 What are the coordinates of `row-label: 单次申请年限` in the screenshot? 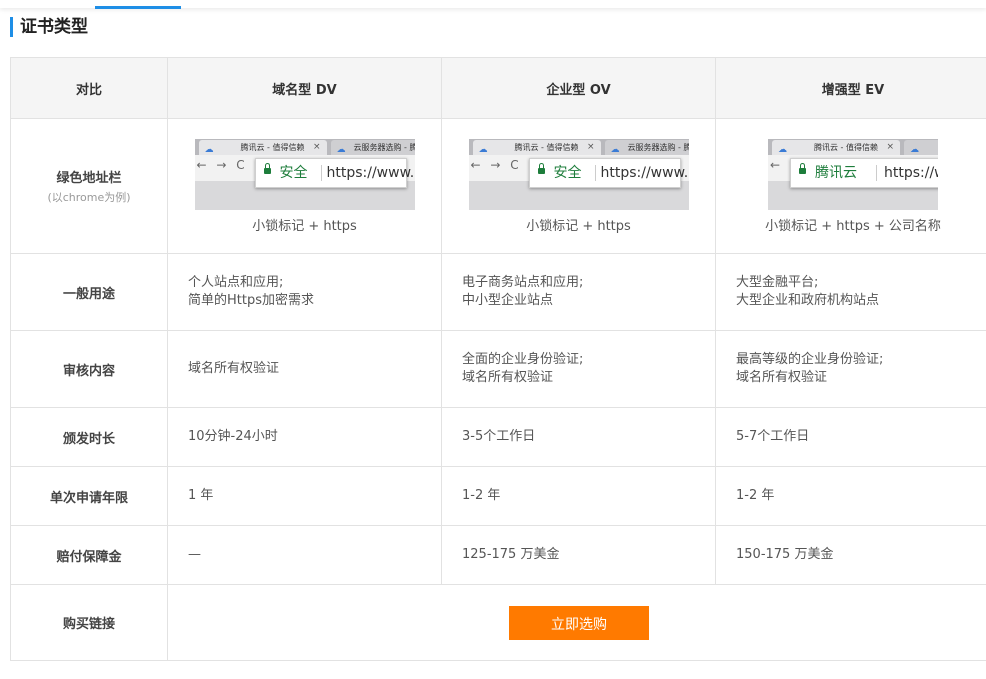 It's located at (89, 496).